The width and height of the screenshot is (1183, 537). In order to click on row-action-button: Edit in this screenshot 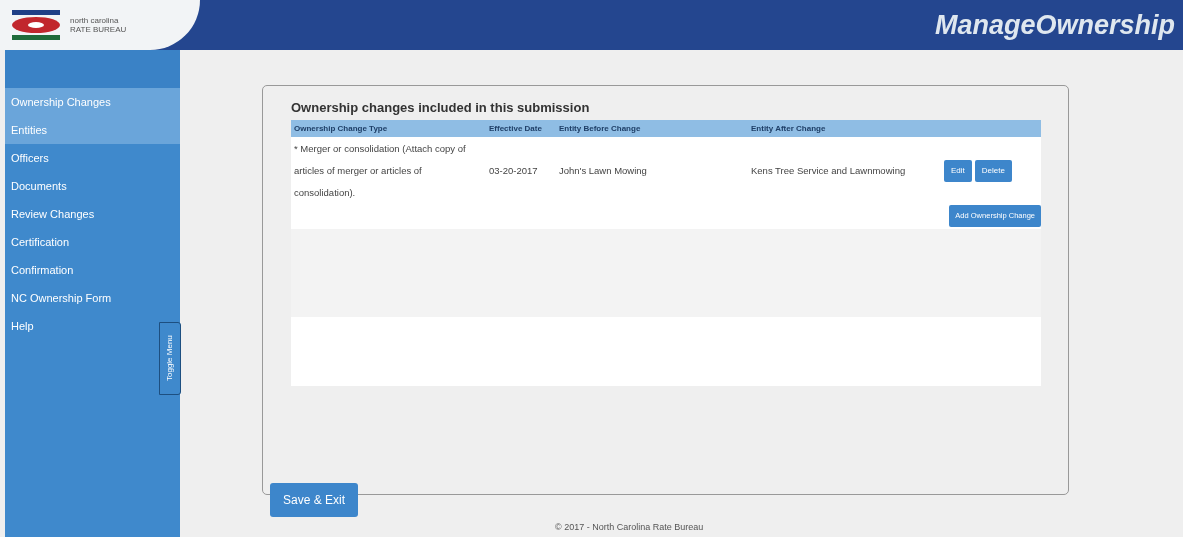, I will do `click(958, 171)`.